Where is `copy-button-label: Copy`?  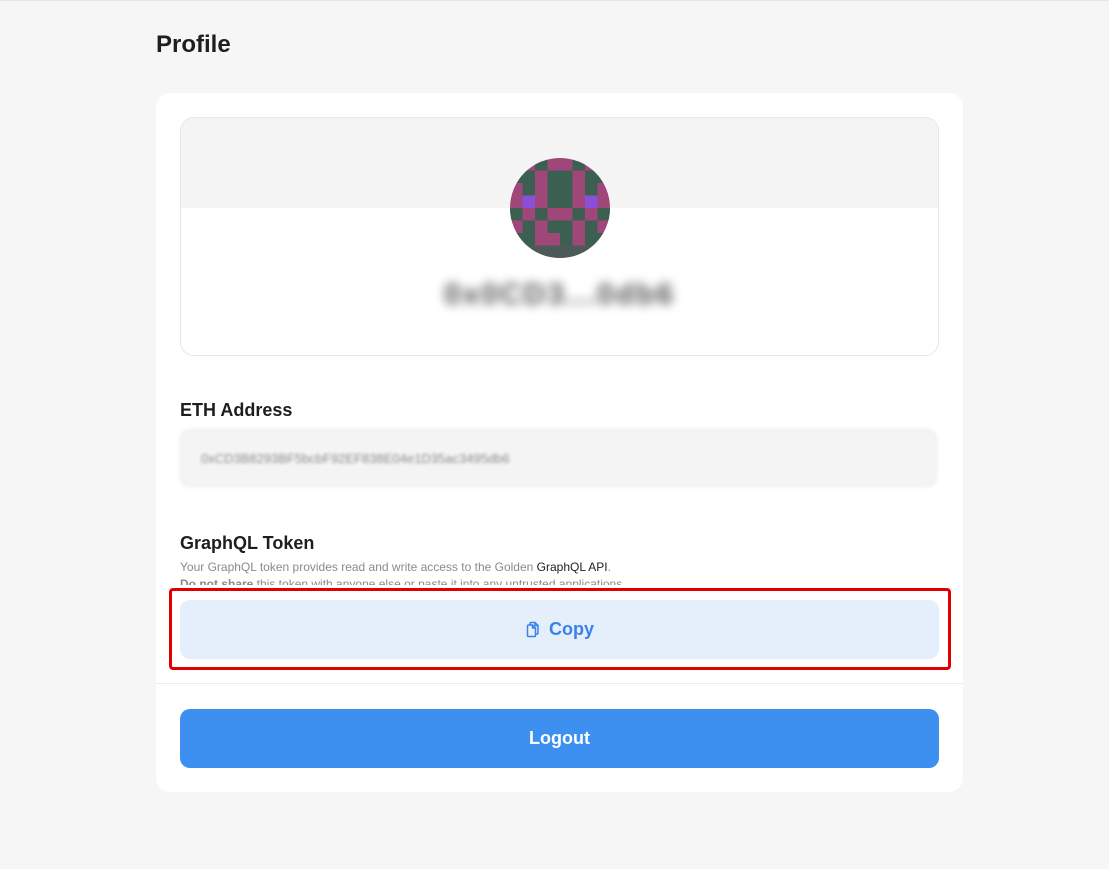 copy-button-label: Copy is located at coordinates (571, 629).